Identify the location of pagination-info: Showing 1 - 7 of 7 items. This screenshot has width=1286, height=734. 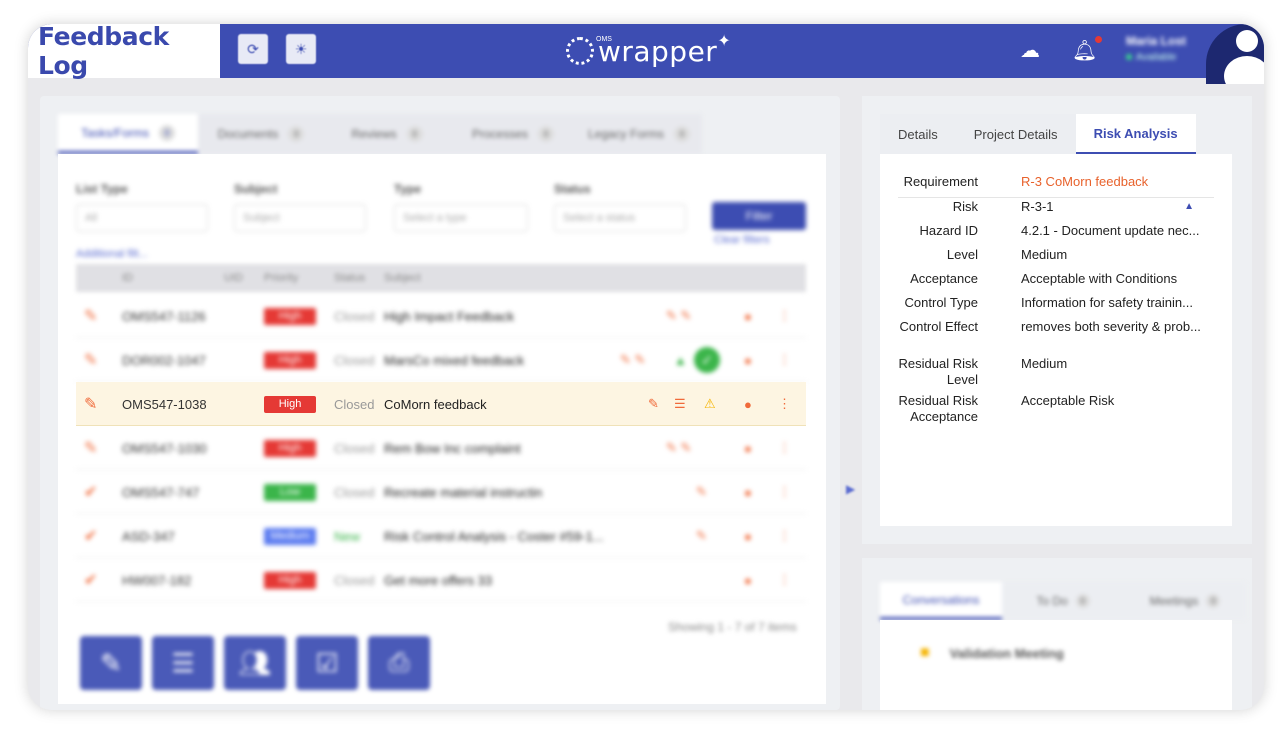
(732, 627).